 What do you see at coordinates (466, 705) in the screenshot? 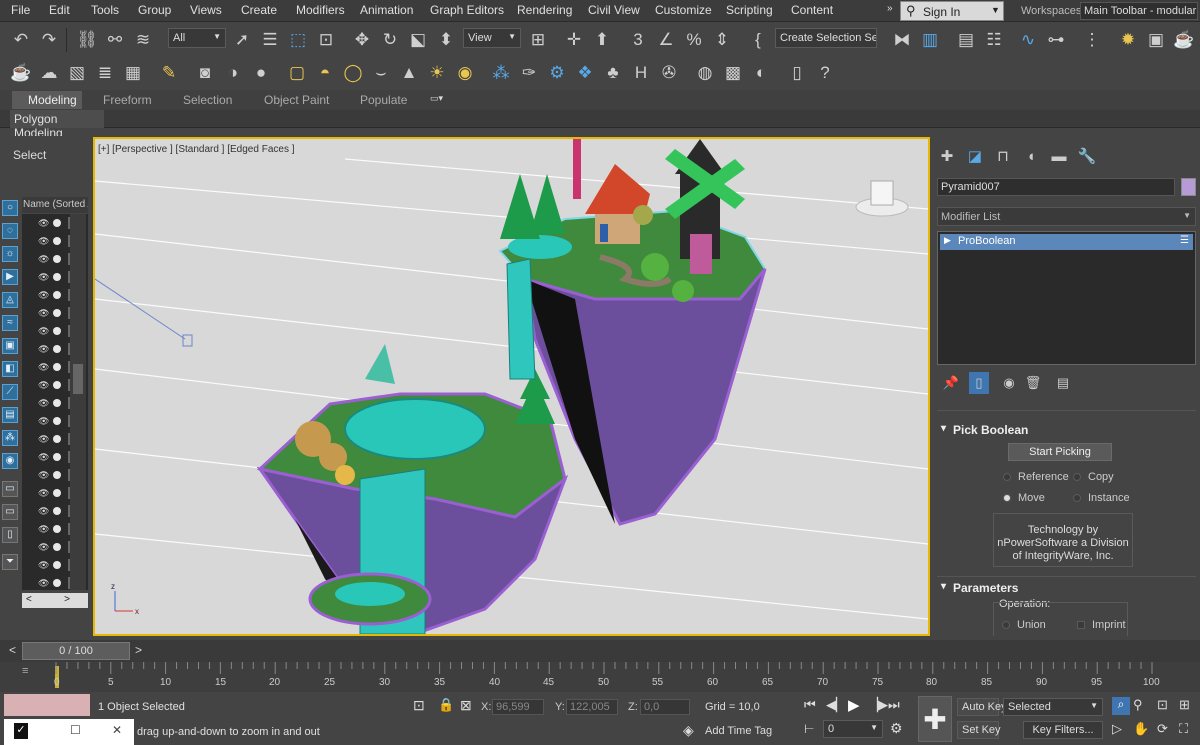
I see `absolute-mode-icon: ⊠` at bounding box center [466, 705].